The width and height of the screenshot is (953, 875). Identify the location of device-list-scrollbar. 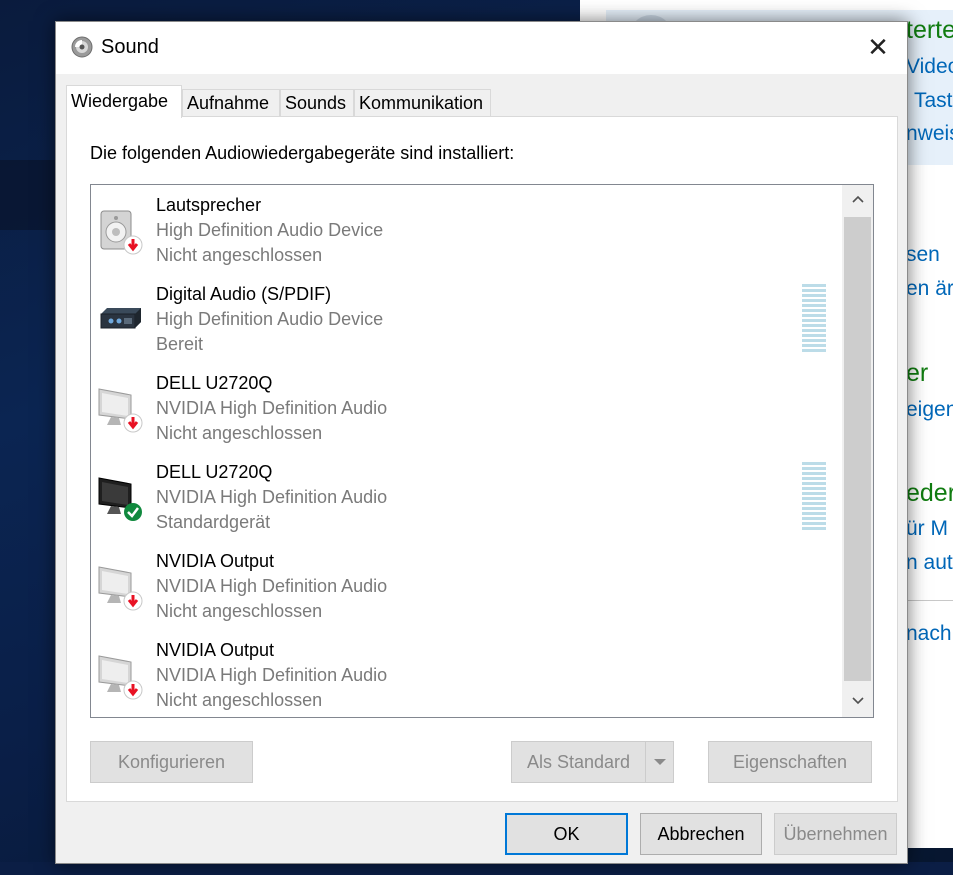
(857, 451).